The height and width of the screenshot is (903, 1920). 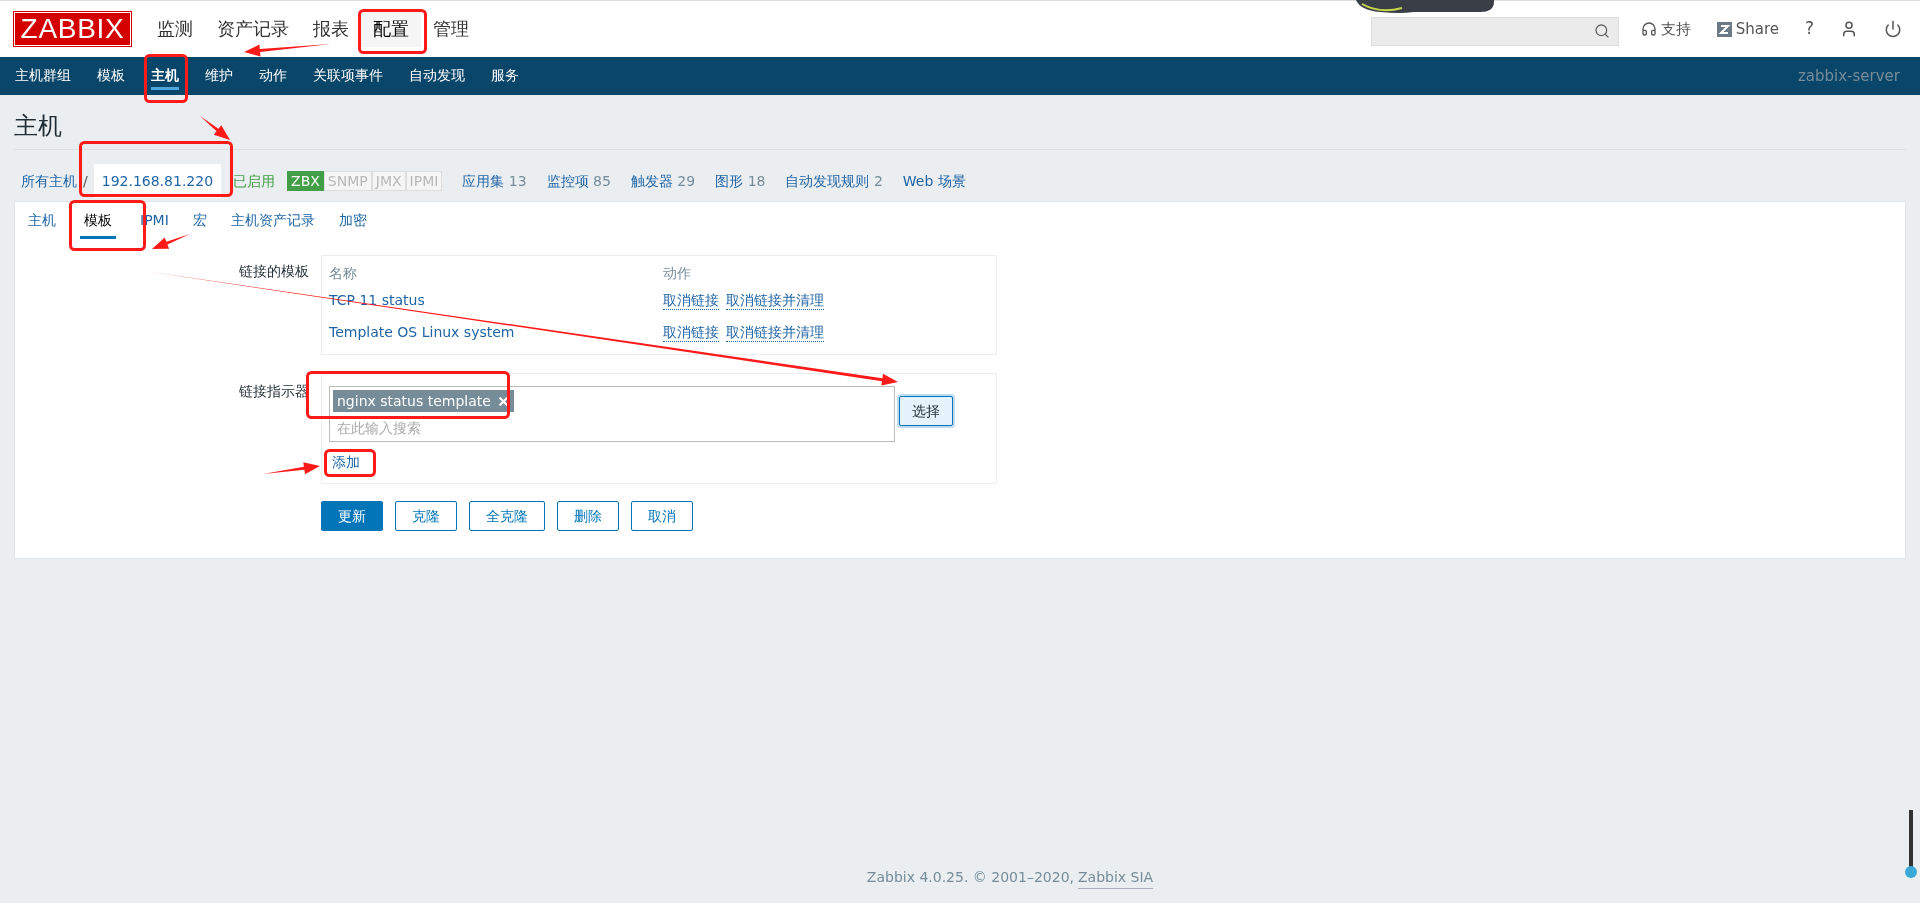 I want to click on sub-menu-item: 模板, so click(x=111, y=76).